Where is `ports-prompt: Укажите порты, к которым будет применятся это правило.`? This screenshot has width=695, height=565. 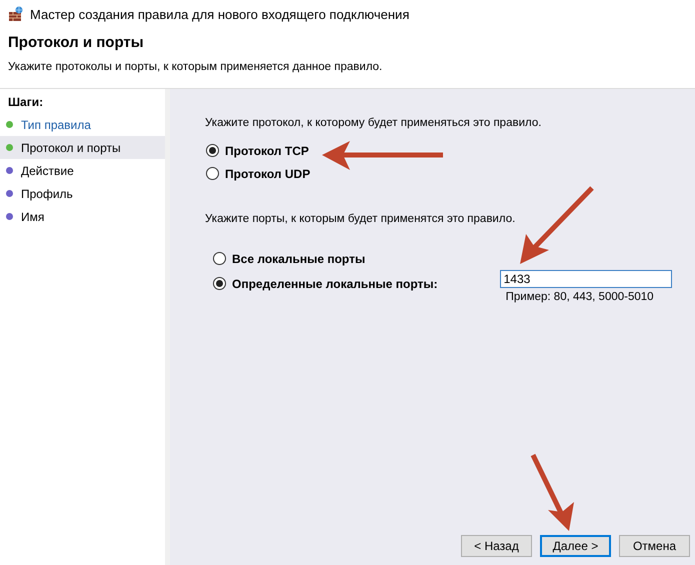 ports-prompt: Укажите порты, к которым будет применятся это правило. is located at coordinates (360, 219).